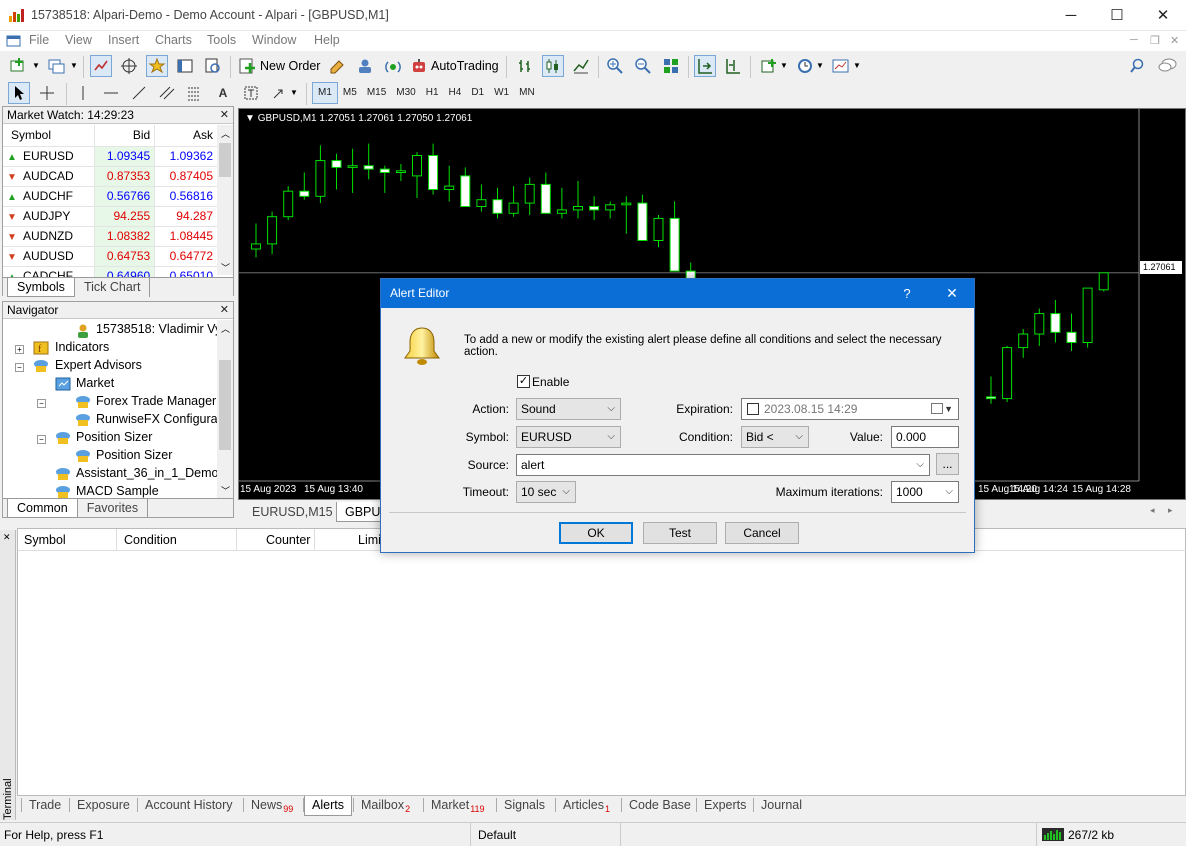 The width and height of the screenshot is (1186, 846). What do you see at coordinates (523, 381) in the screenshot?
I see `enable-checkbox: ✓` at bounding box center [523, 381].